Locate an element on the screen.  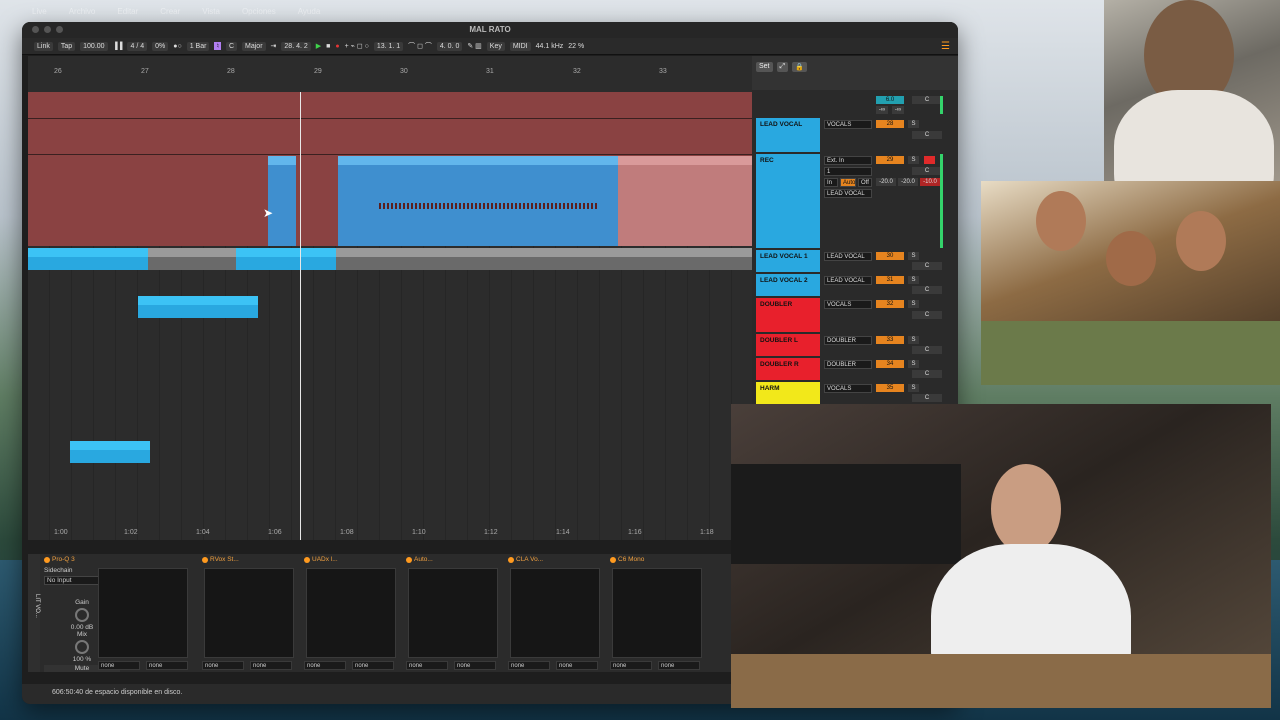
monitor-in-button: In is located at coordinates (831, 182).